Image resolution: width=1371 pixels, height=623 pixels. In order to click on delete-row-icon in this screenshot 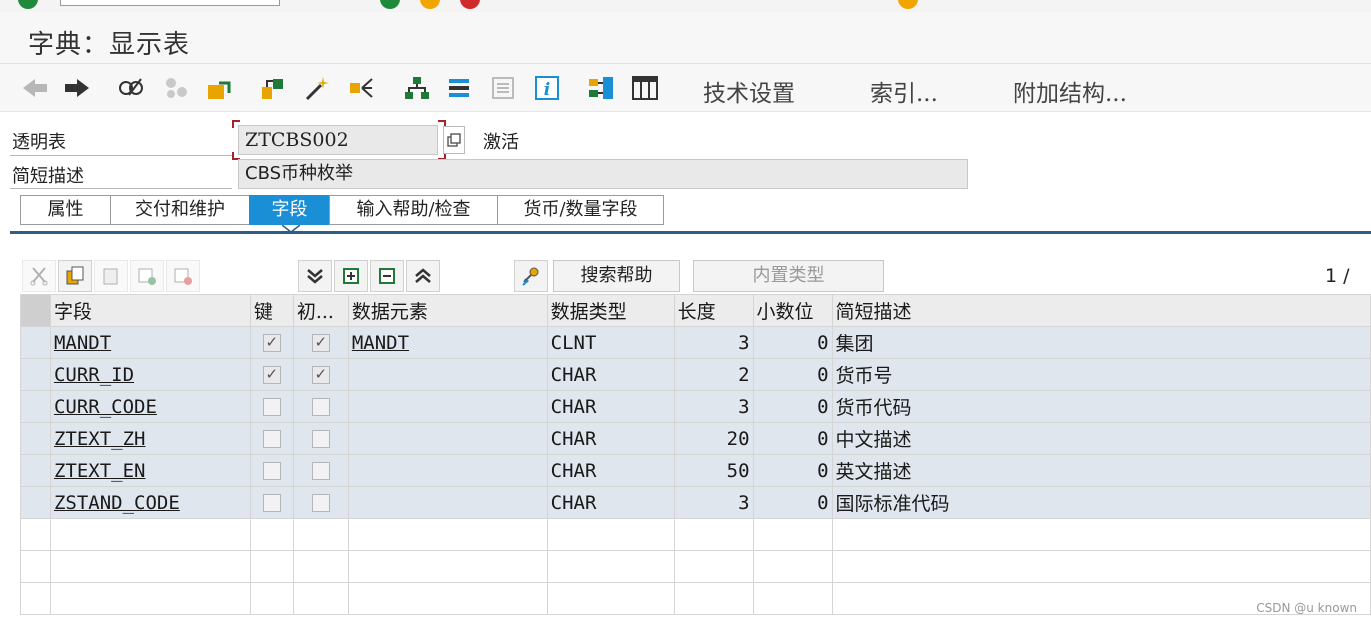, I will do `click(183, 276)`.